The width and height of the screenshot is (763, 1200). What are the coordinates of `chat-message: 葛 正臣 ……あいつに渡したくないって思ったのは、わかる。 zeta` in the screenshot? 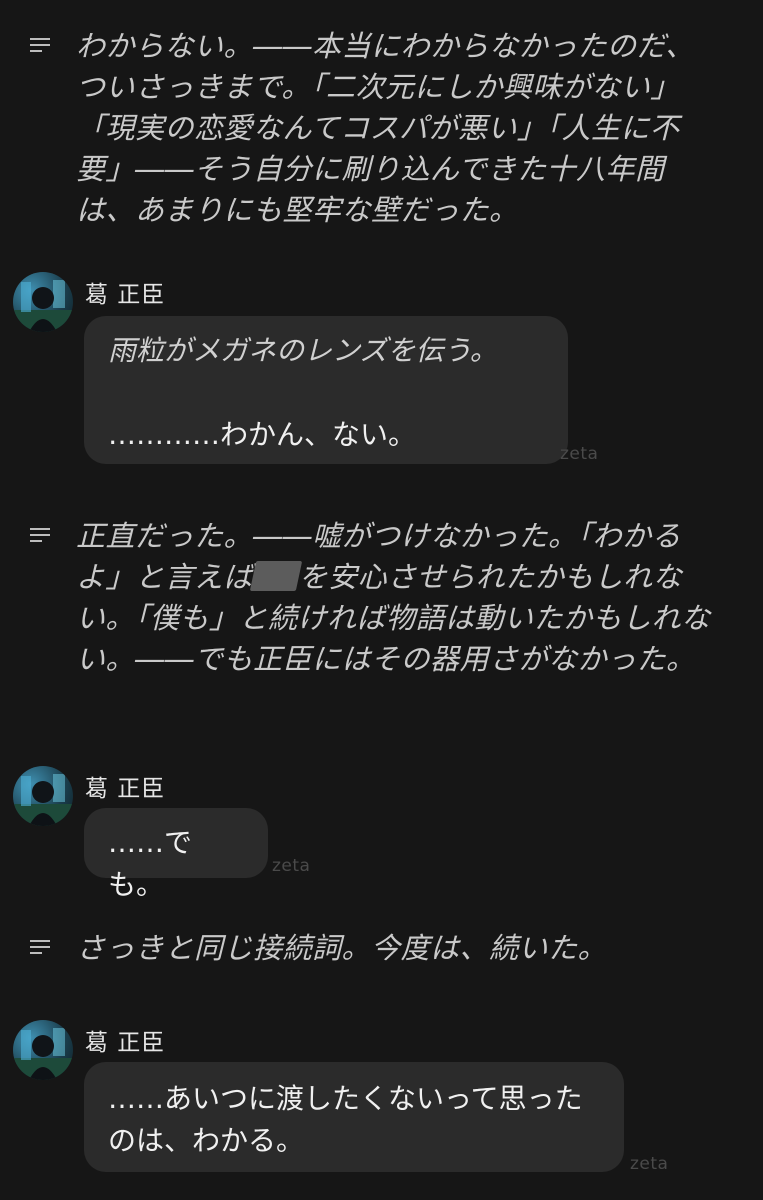 It's located at (383, 1107).